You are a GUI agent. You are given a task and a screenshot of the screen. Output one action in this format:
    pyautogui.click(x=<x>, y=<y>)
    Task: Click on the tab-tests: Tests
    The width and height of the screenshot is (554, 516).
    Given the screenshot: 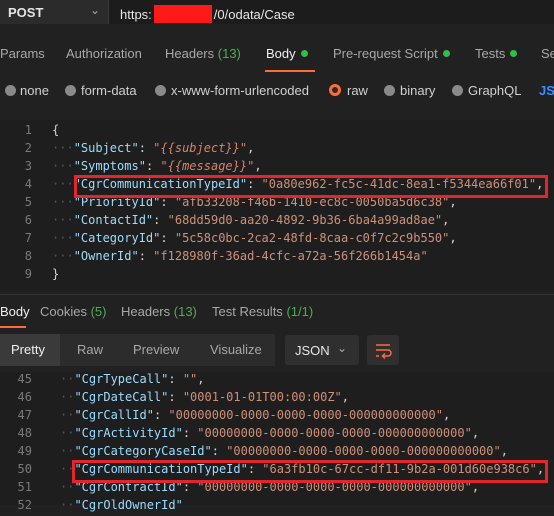 What is the action you would take?
    pyautogui.click(x=496, y=53)
    